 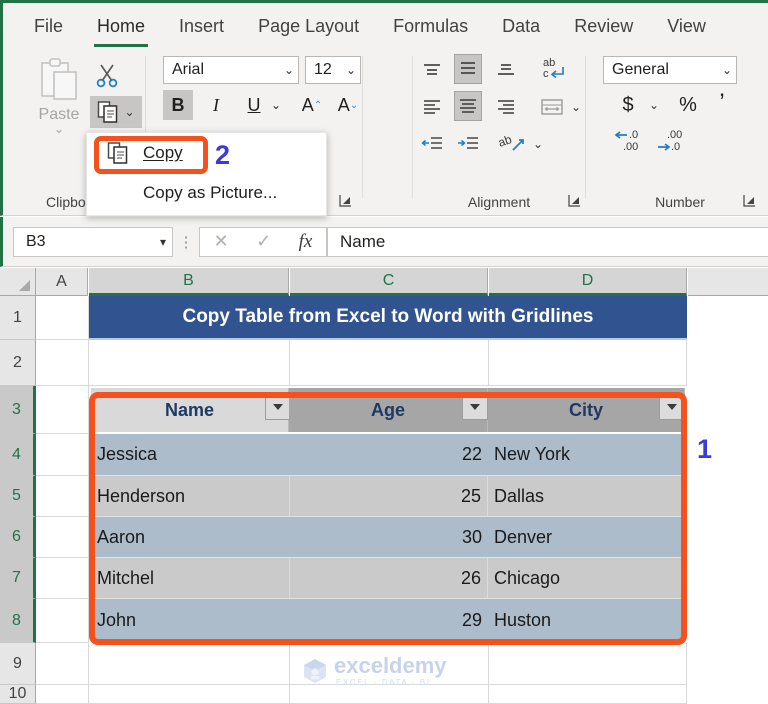 I want to click on cell-name-4: John, so click(x=190, y=620).